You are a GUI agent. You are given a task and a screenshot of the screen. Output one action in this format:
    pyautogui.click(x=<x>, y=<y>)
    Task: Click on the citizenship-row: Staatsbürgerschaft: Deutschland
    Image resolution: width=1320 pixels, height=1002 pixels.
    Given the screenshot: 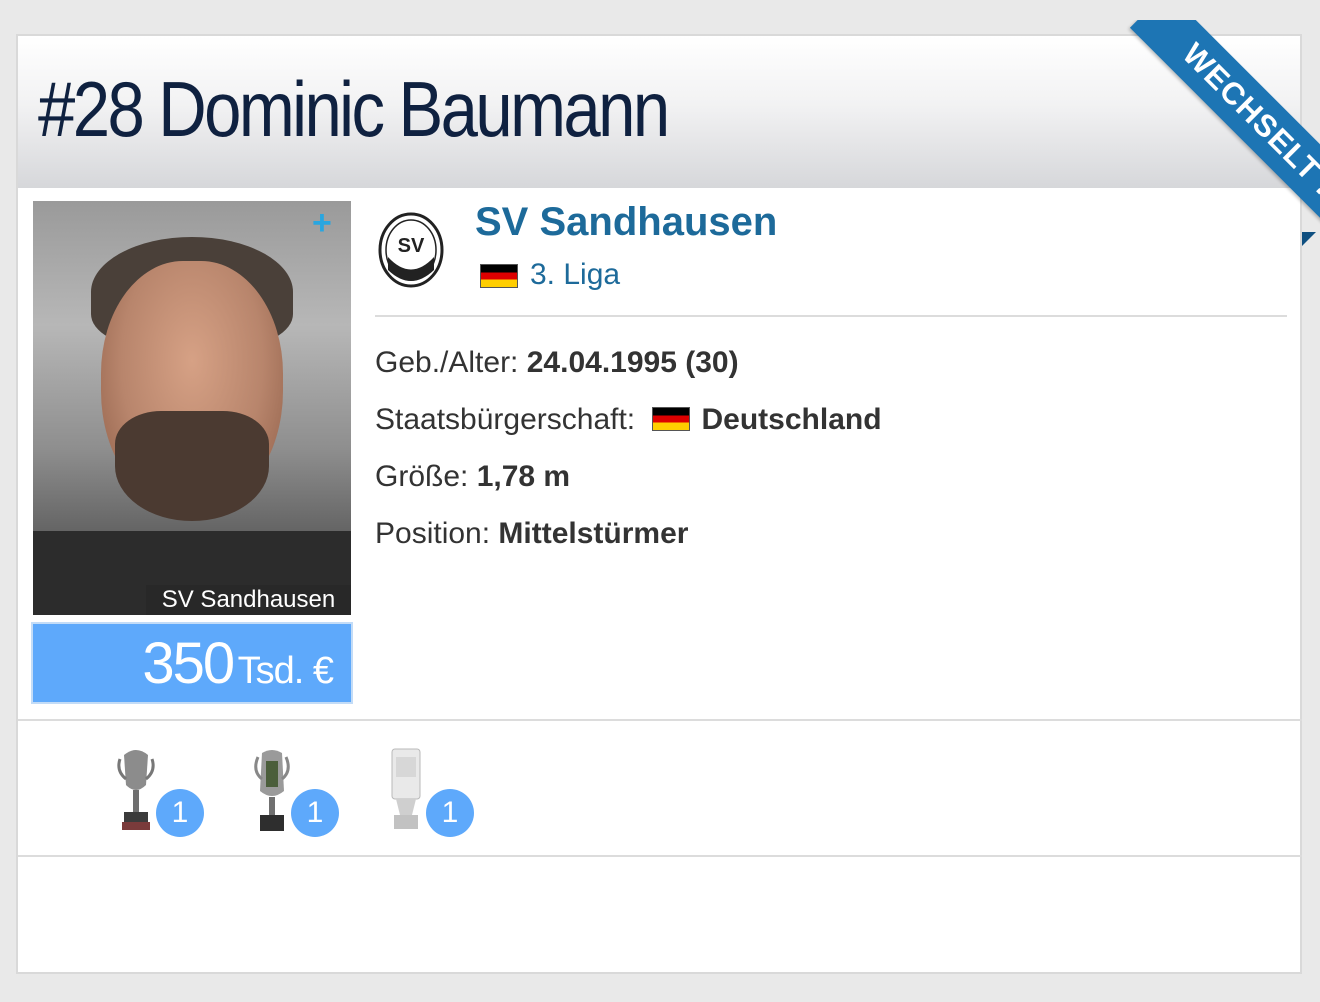 What is the action you would take?
    pyautogui.click(x=628, y=420)
    